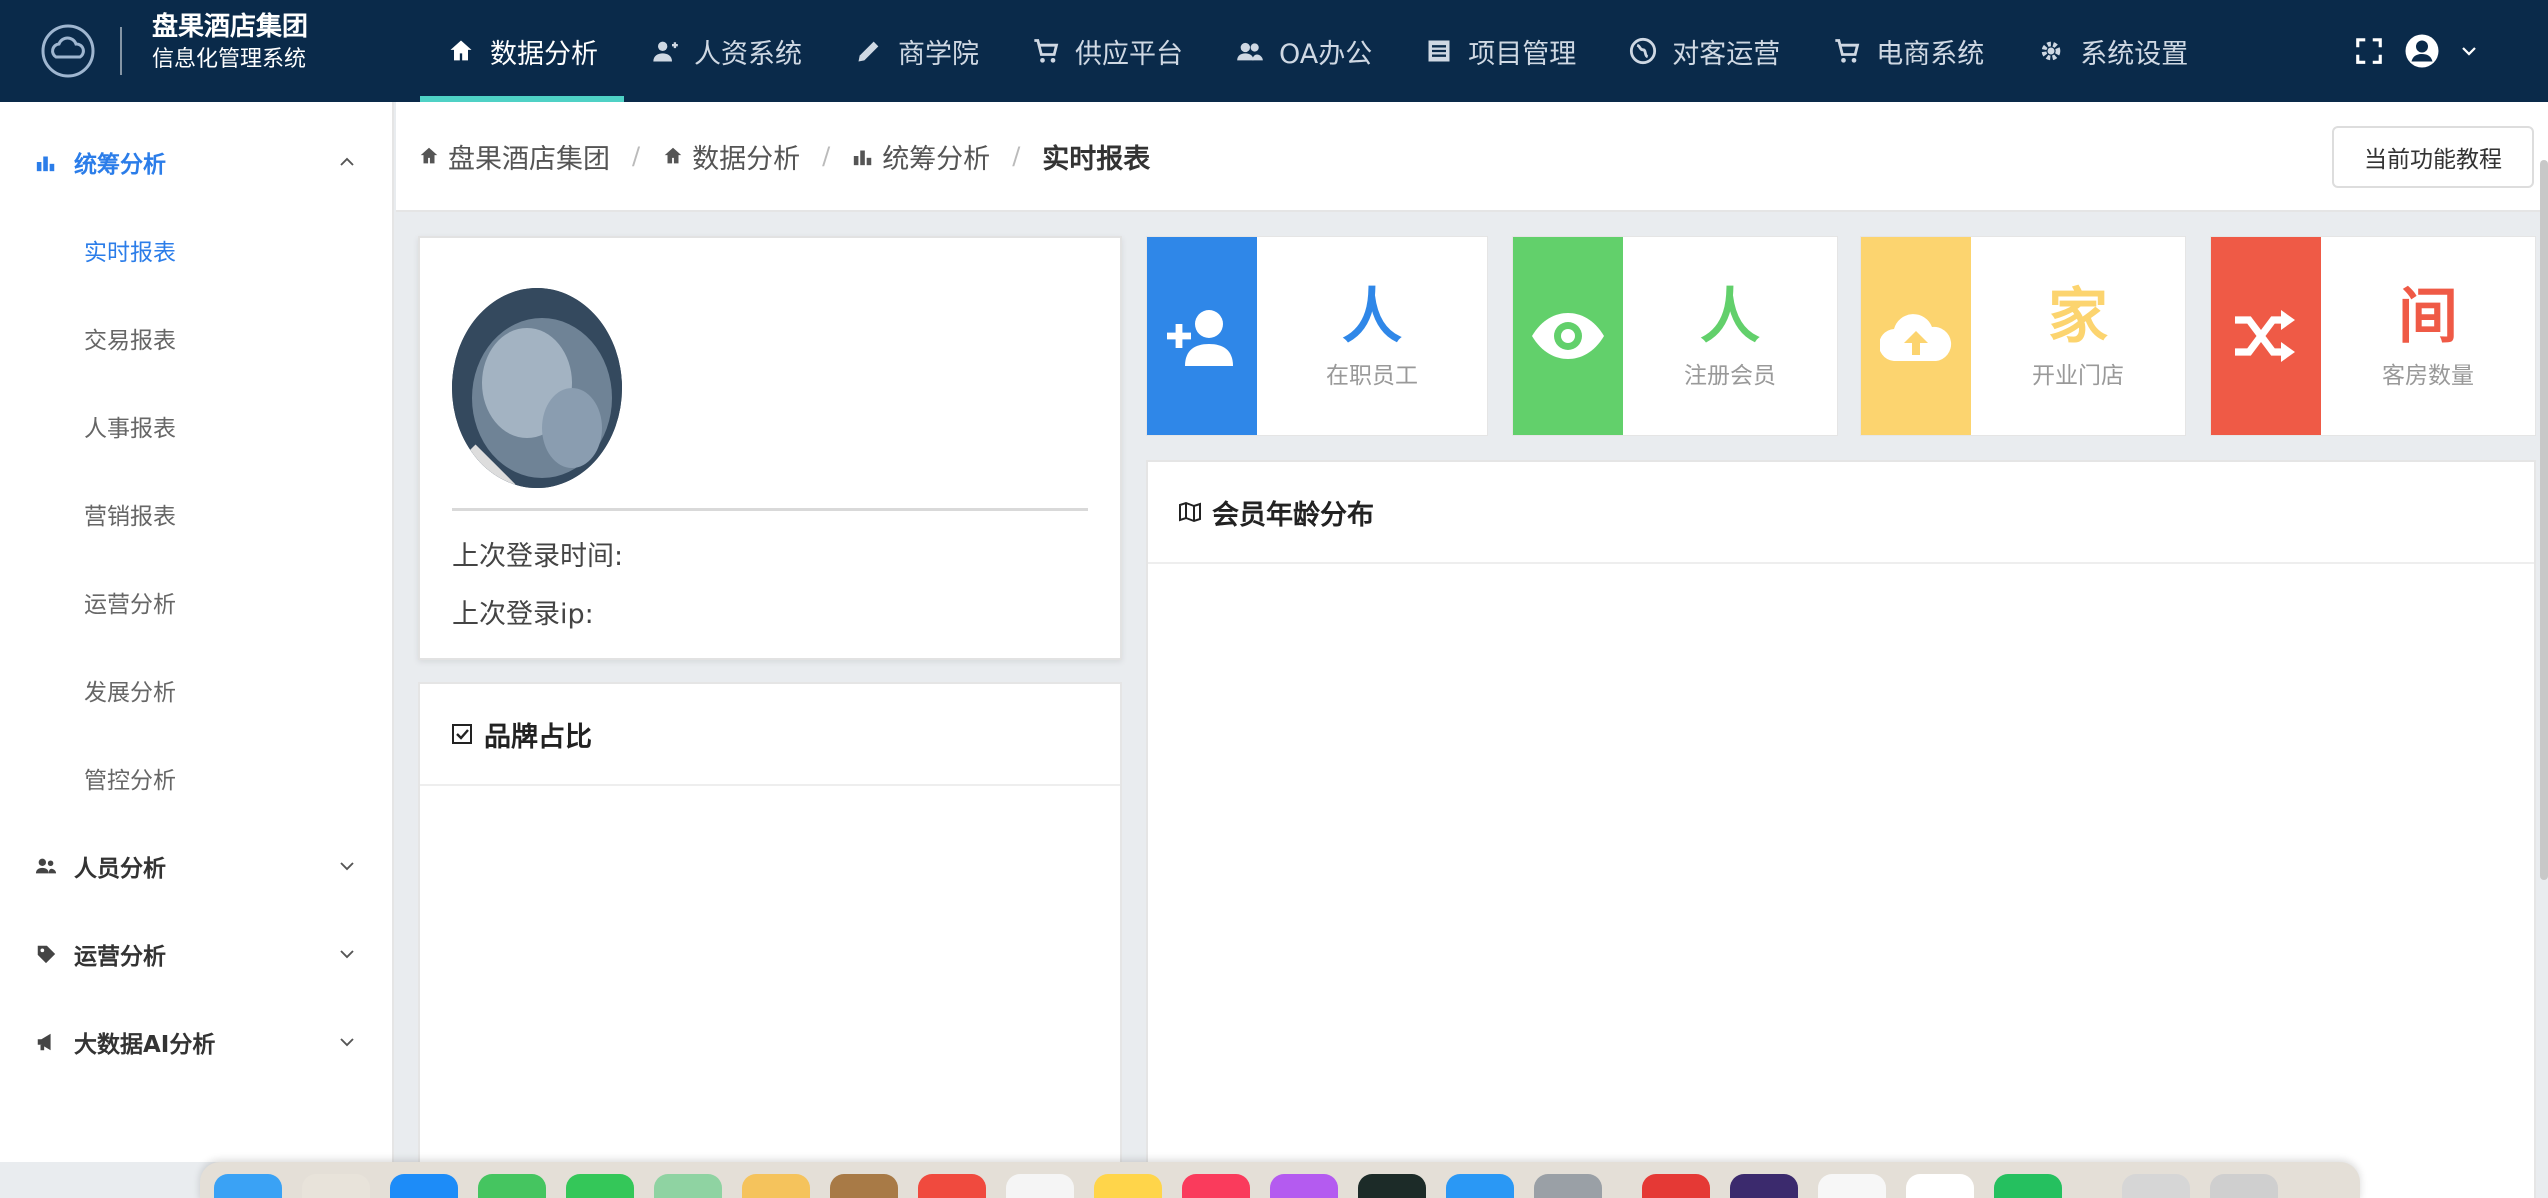 The image size is (2548, 1198). What do you see at coordinates (864, 1186) in the screenshot?
I see `dock-app-contacts` at bounding box center [864, 1186].